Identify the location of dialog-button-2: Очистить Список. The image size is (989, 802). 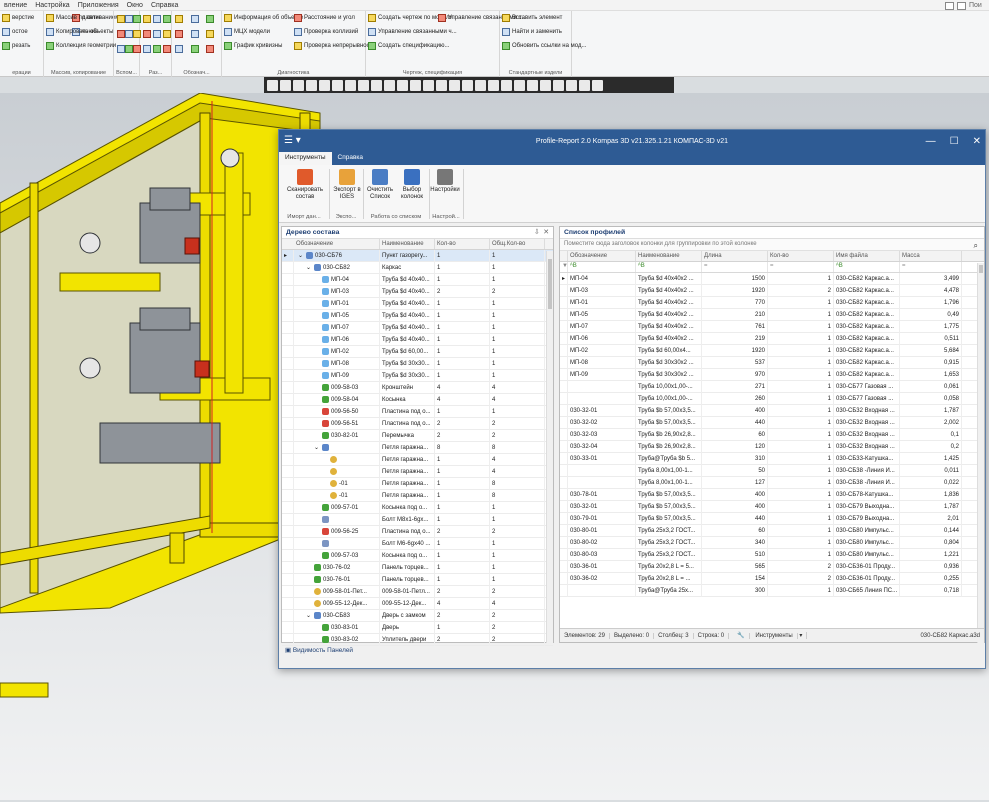
(380, 184).